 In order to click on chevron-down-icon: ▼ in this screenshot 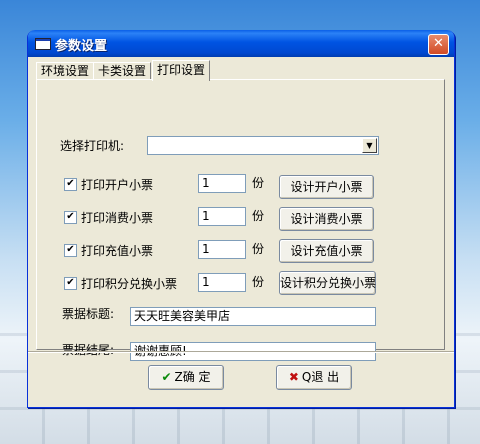, I will do `click(369, 145)`.